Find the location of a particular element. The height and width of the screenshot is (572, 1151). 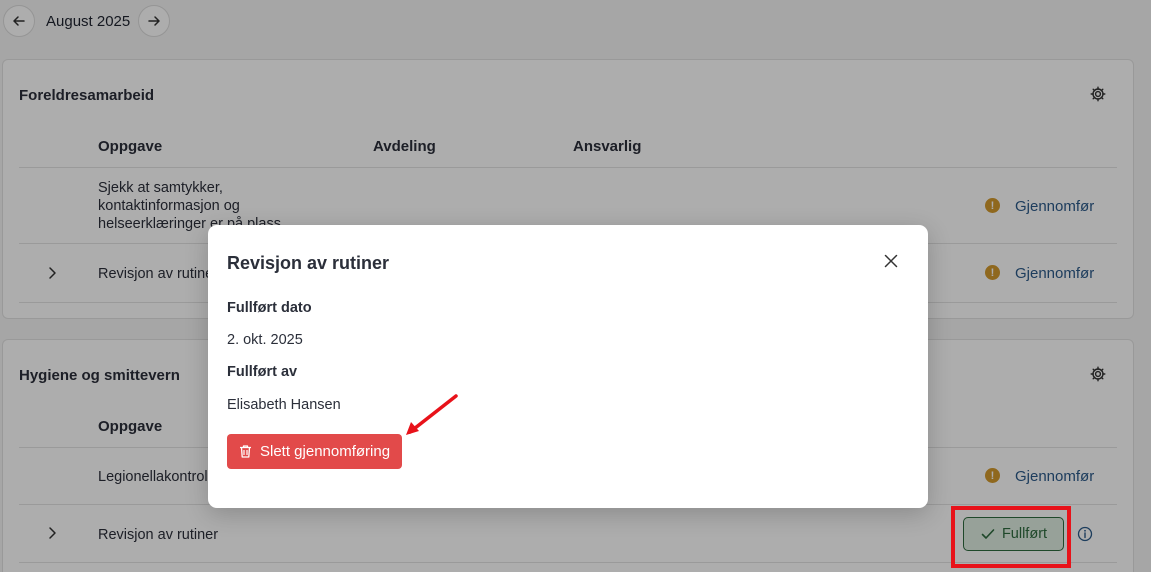

completed-date-label: Fullført dato is located at coordinates (269, 308).